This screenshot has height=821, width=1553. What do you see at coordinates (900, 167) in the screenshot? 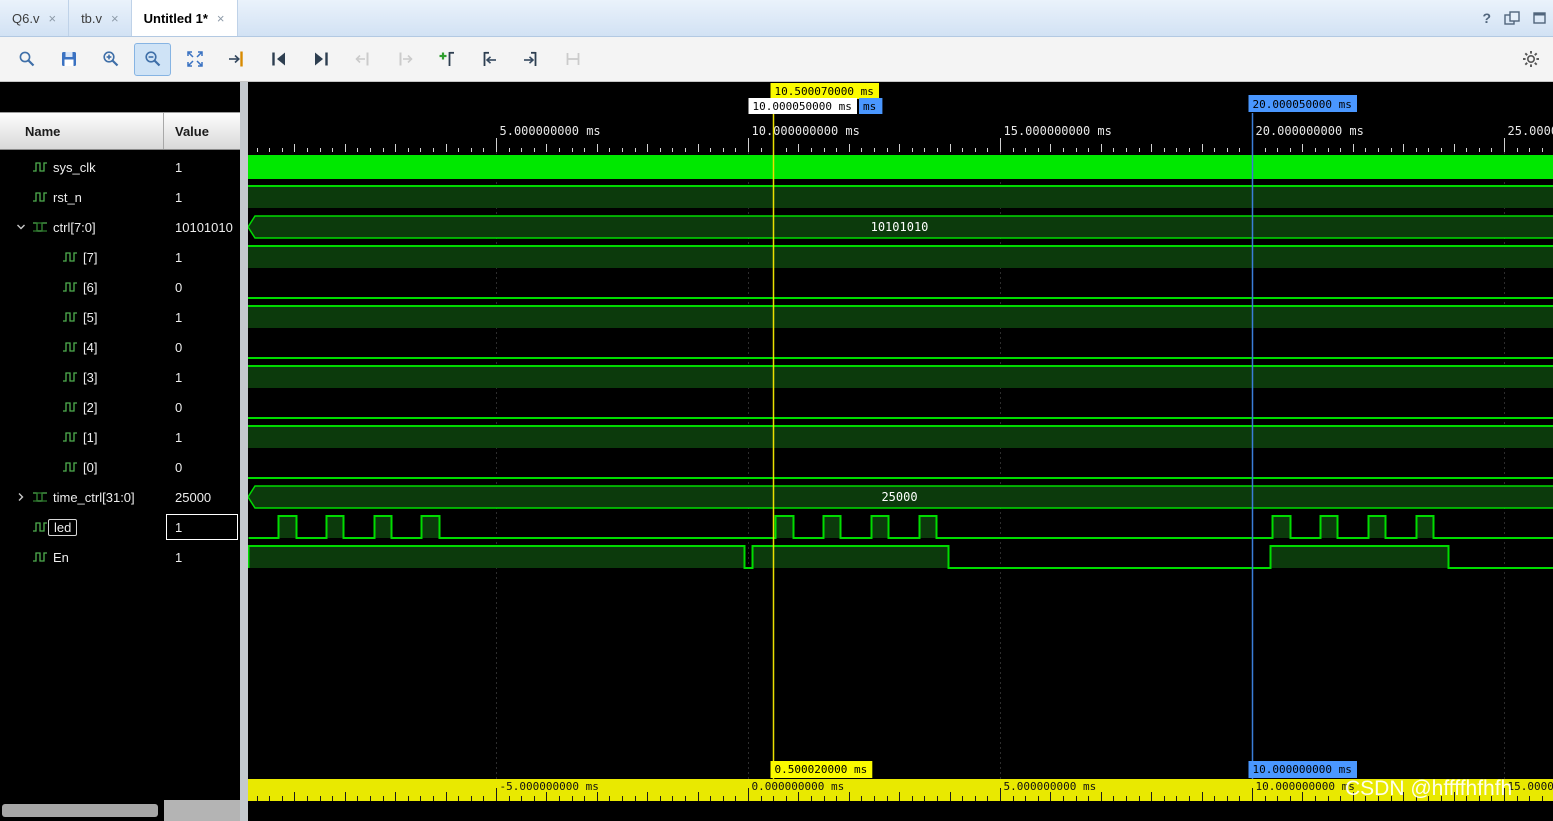
I see `wave-sys_clk` at bounding box center [900, 167].